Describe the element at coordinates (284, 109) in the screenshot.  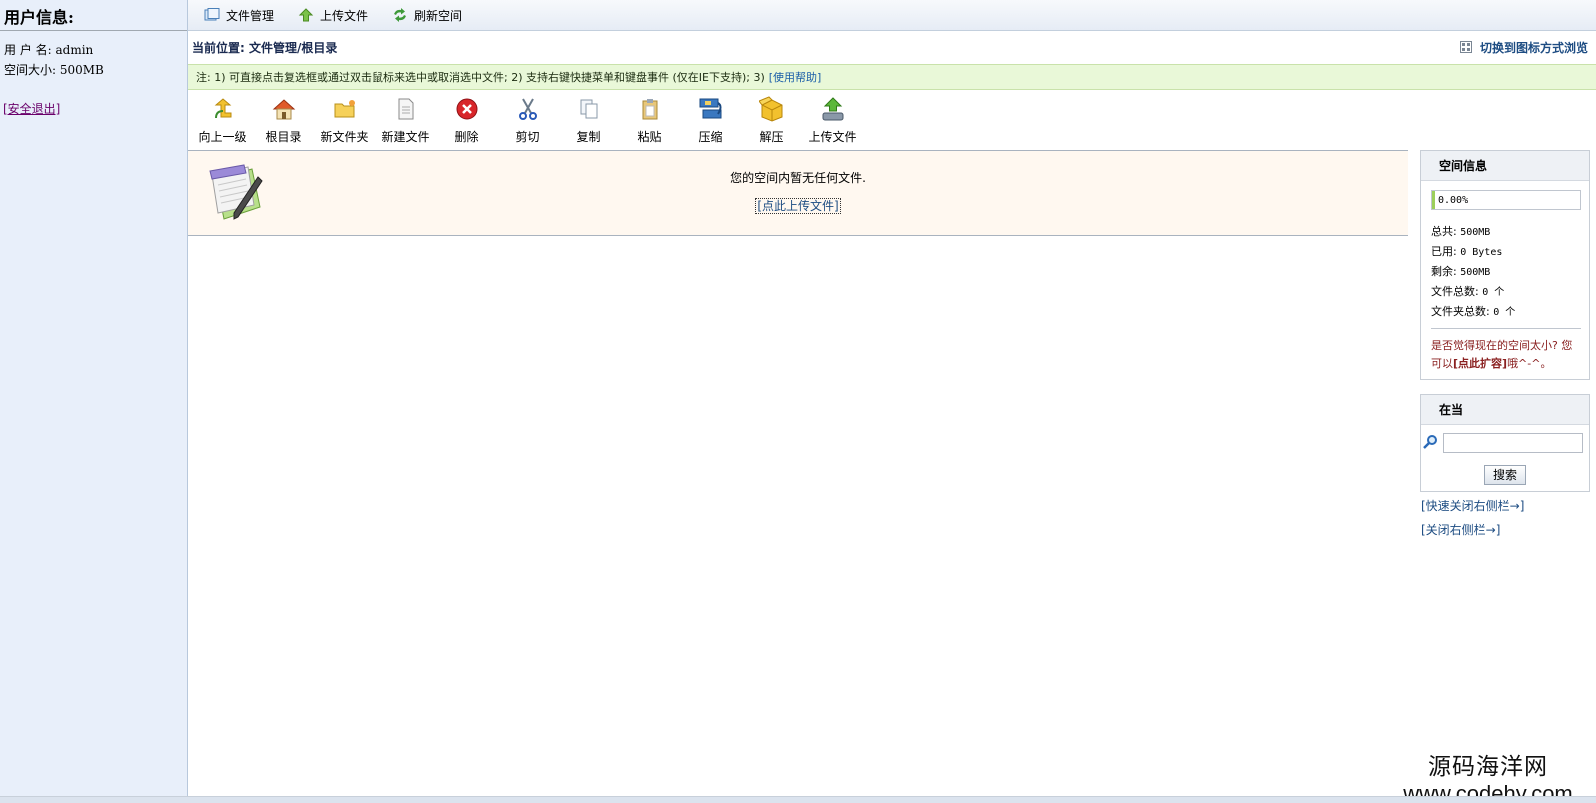
I see `home-icon` at that location.